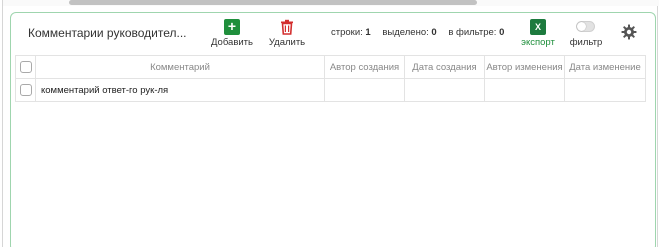 The image size is (660, 247). Describe the element at coordinates (434, 32) in the screenshot. I see `selected-value: 0` at that location.